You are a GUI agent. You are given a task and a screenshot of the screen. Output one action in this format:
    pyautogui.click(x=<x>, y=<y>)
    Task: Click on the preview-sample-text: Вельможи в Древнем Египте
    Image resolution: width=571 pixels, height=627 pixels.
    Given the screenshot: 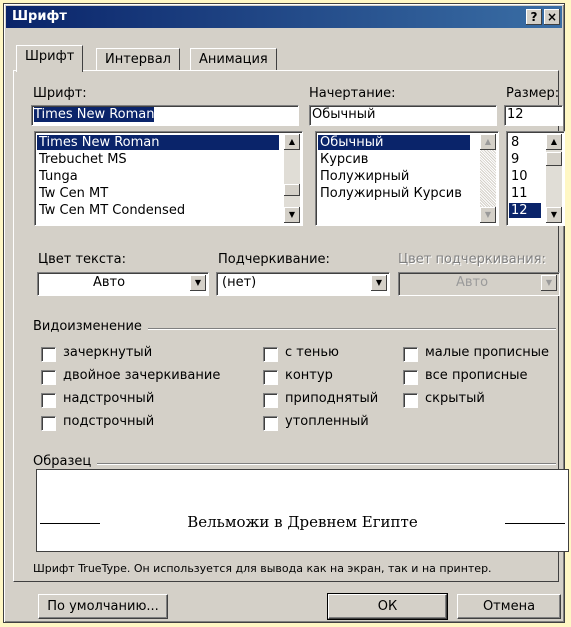 What is the action you would take?
    pyautogui.click(x=302, y=522)
    